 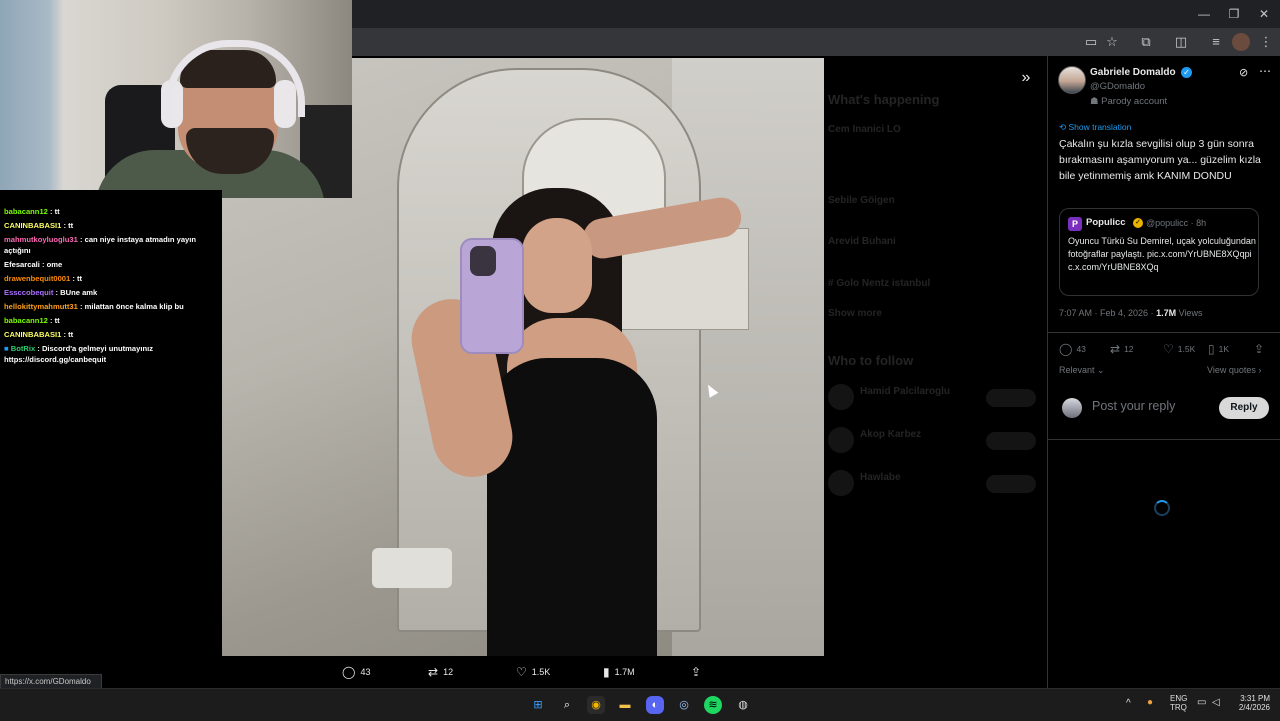 What do you see at coordinates (1146, 42) in the screenshot?
I see `extensions-icon: ⧉` at bounding box center [1146, 42].